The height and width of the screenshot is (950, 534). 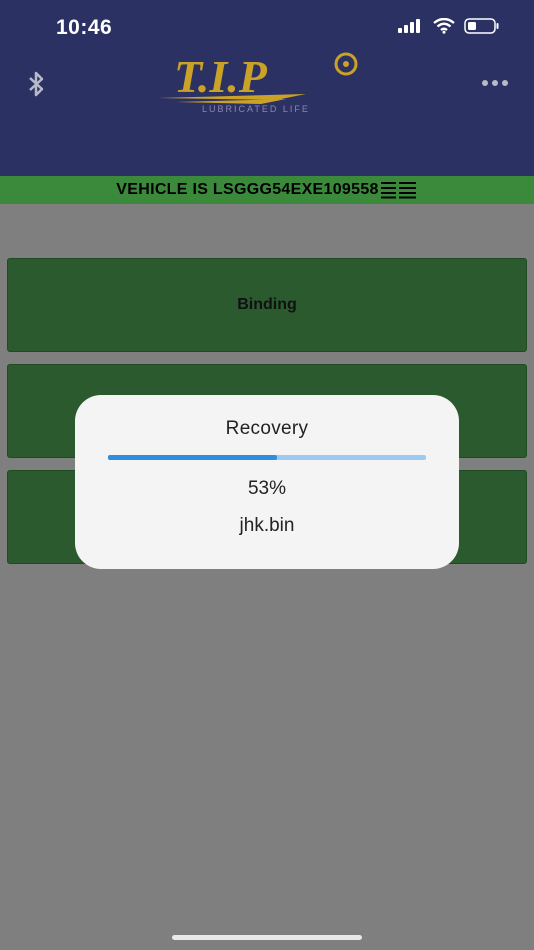 I want to click on wifi-icon, so click(x=444, y=26).